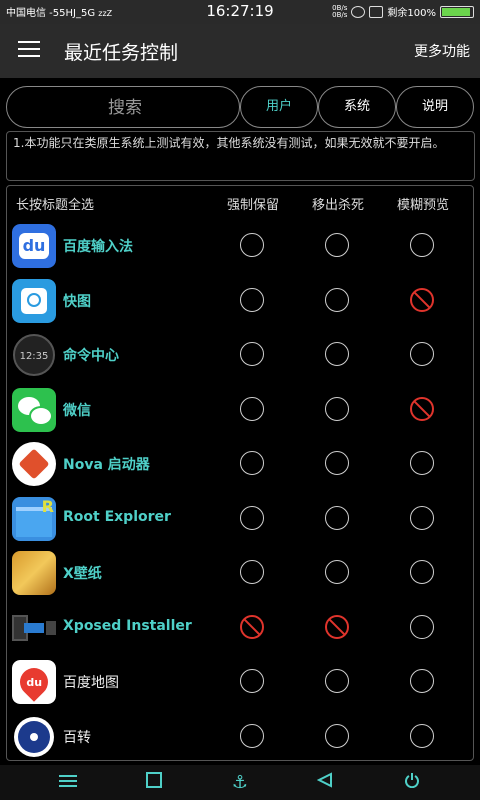 The width and height of the screenshot is (480, 800). Describe the element at coordinates (252, 626) in the screenshot. I see `force-keep-toggle-forbidden-icon` at that location.